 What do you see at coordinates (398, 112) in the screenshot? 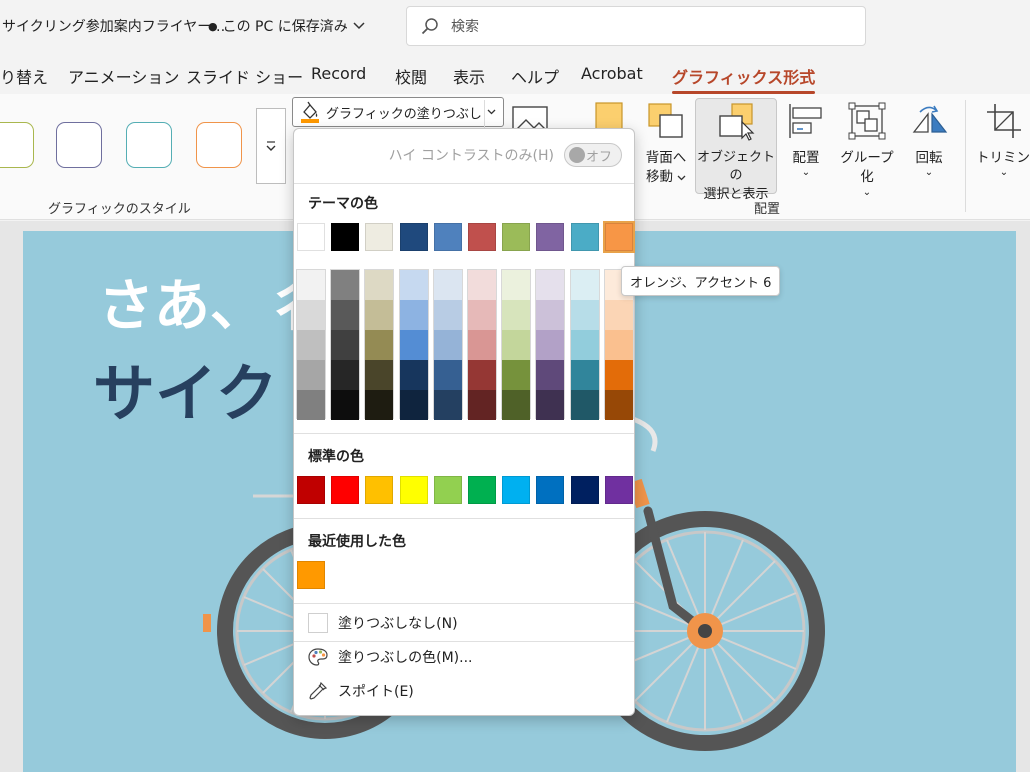
I see `graphic-fill-button: グラフィックの塗りつぶし` at bounding box center [398, 112].